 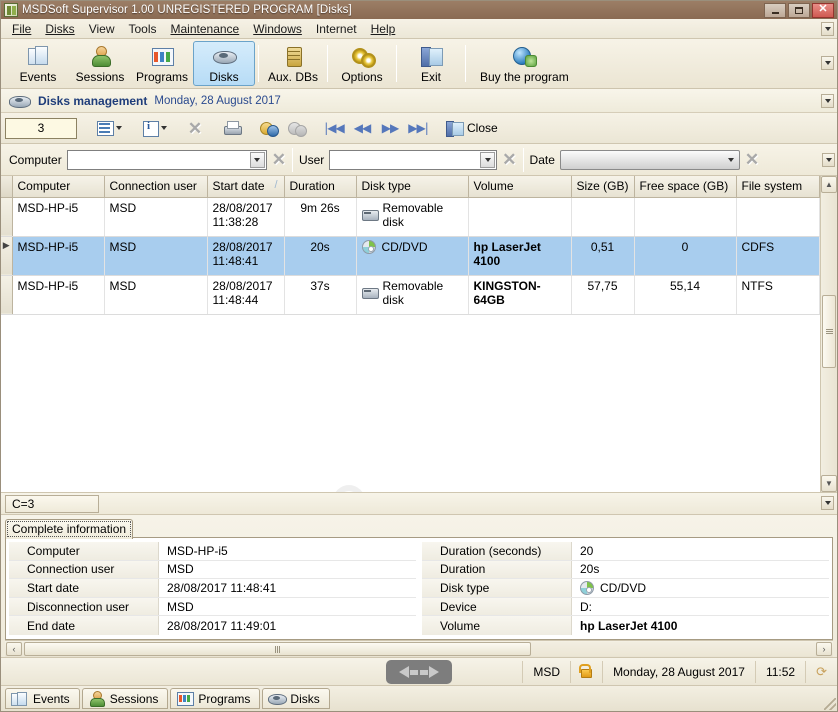 What do you see at coordinates (100, 63) in the screenshot?
I see `toolbar-button-sessions: Sessions` at bounding box center [100, 63].